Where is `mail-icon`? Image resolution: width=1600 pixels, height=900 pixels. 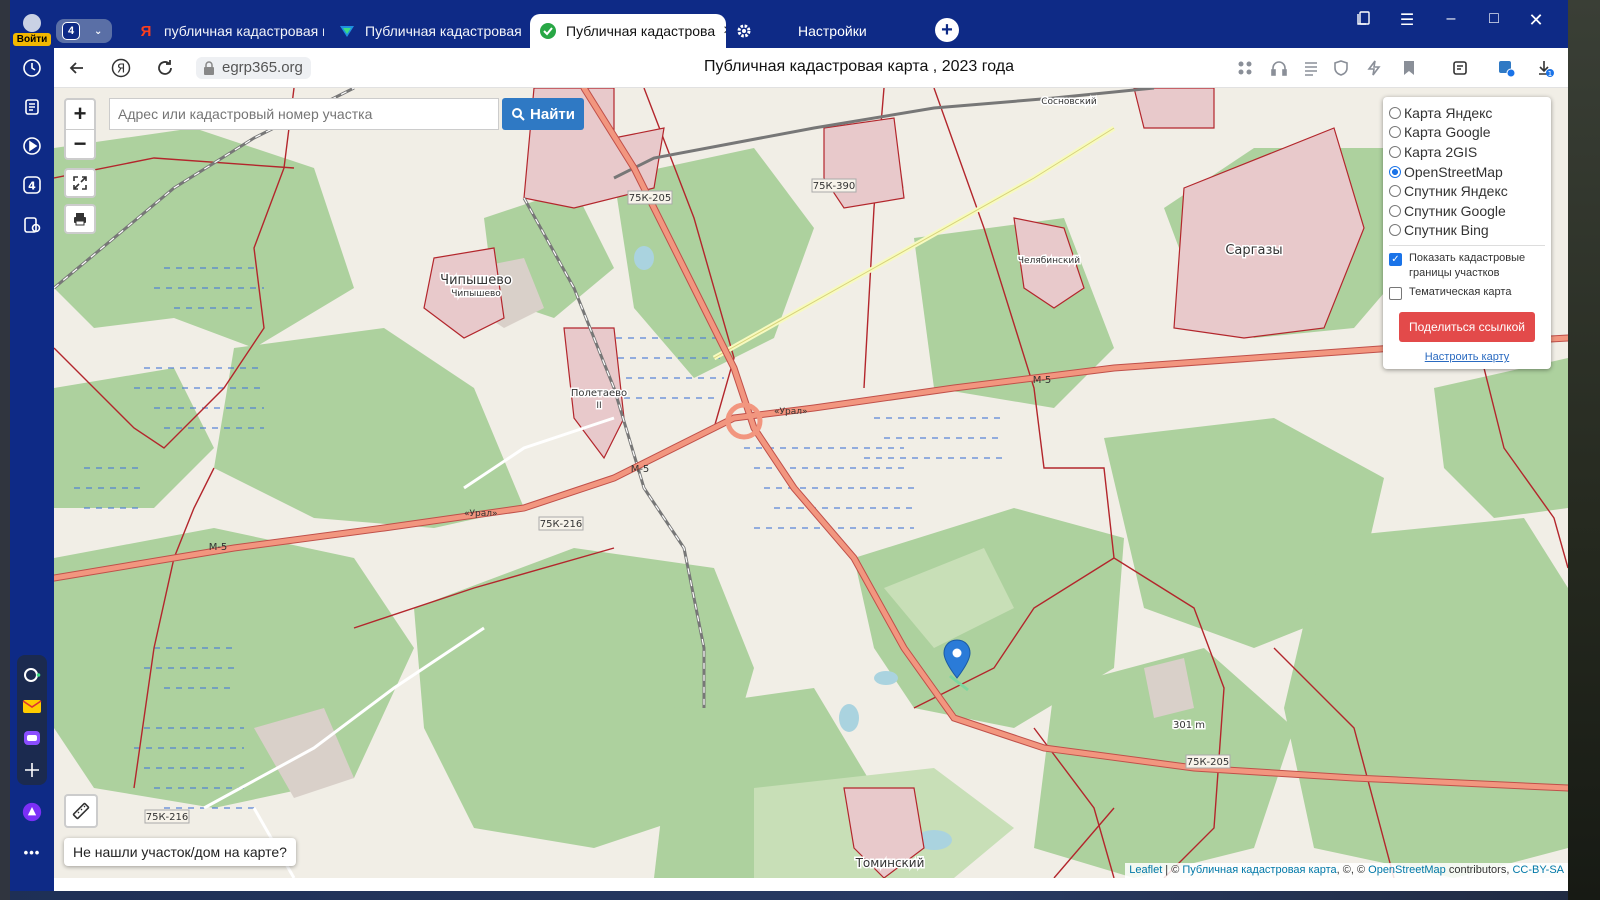 mail-icon is located at coordinates (32, 706).